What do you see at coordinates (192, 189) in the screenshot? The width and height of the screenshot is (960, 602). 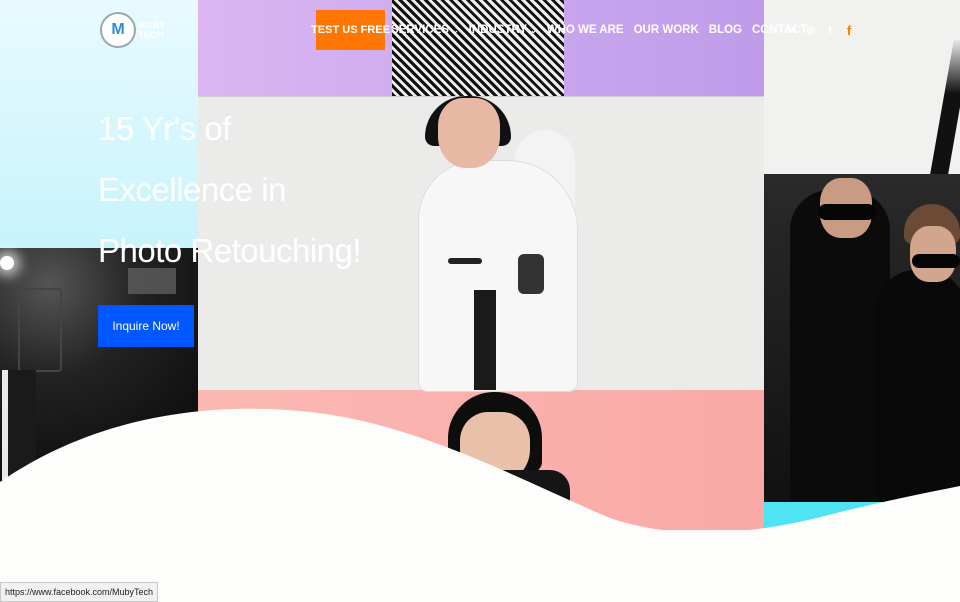 I see `hero-heading-line2: Excellence in` at bounding box center [192, 189].